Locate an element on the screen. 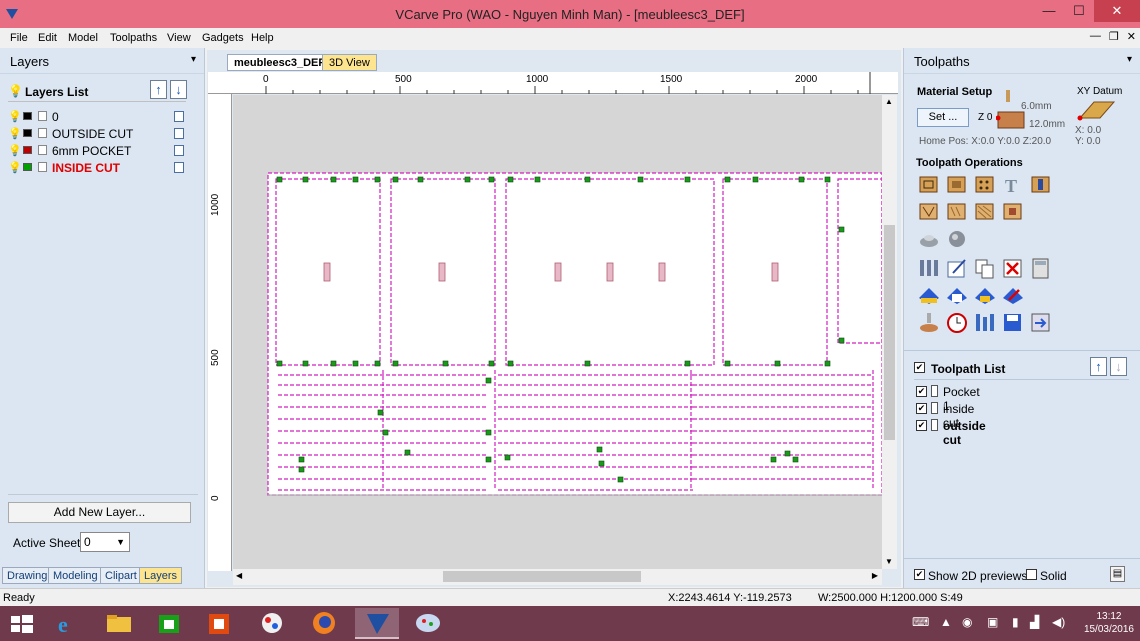 Image resolution: width=1140 pixels, height=641 pixels. layer-row-outside-cut: 💡 OUTSIDE CUT is located at coordinates (96, 134).